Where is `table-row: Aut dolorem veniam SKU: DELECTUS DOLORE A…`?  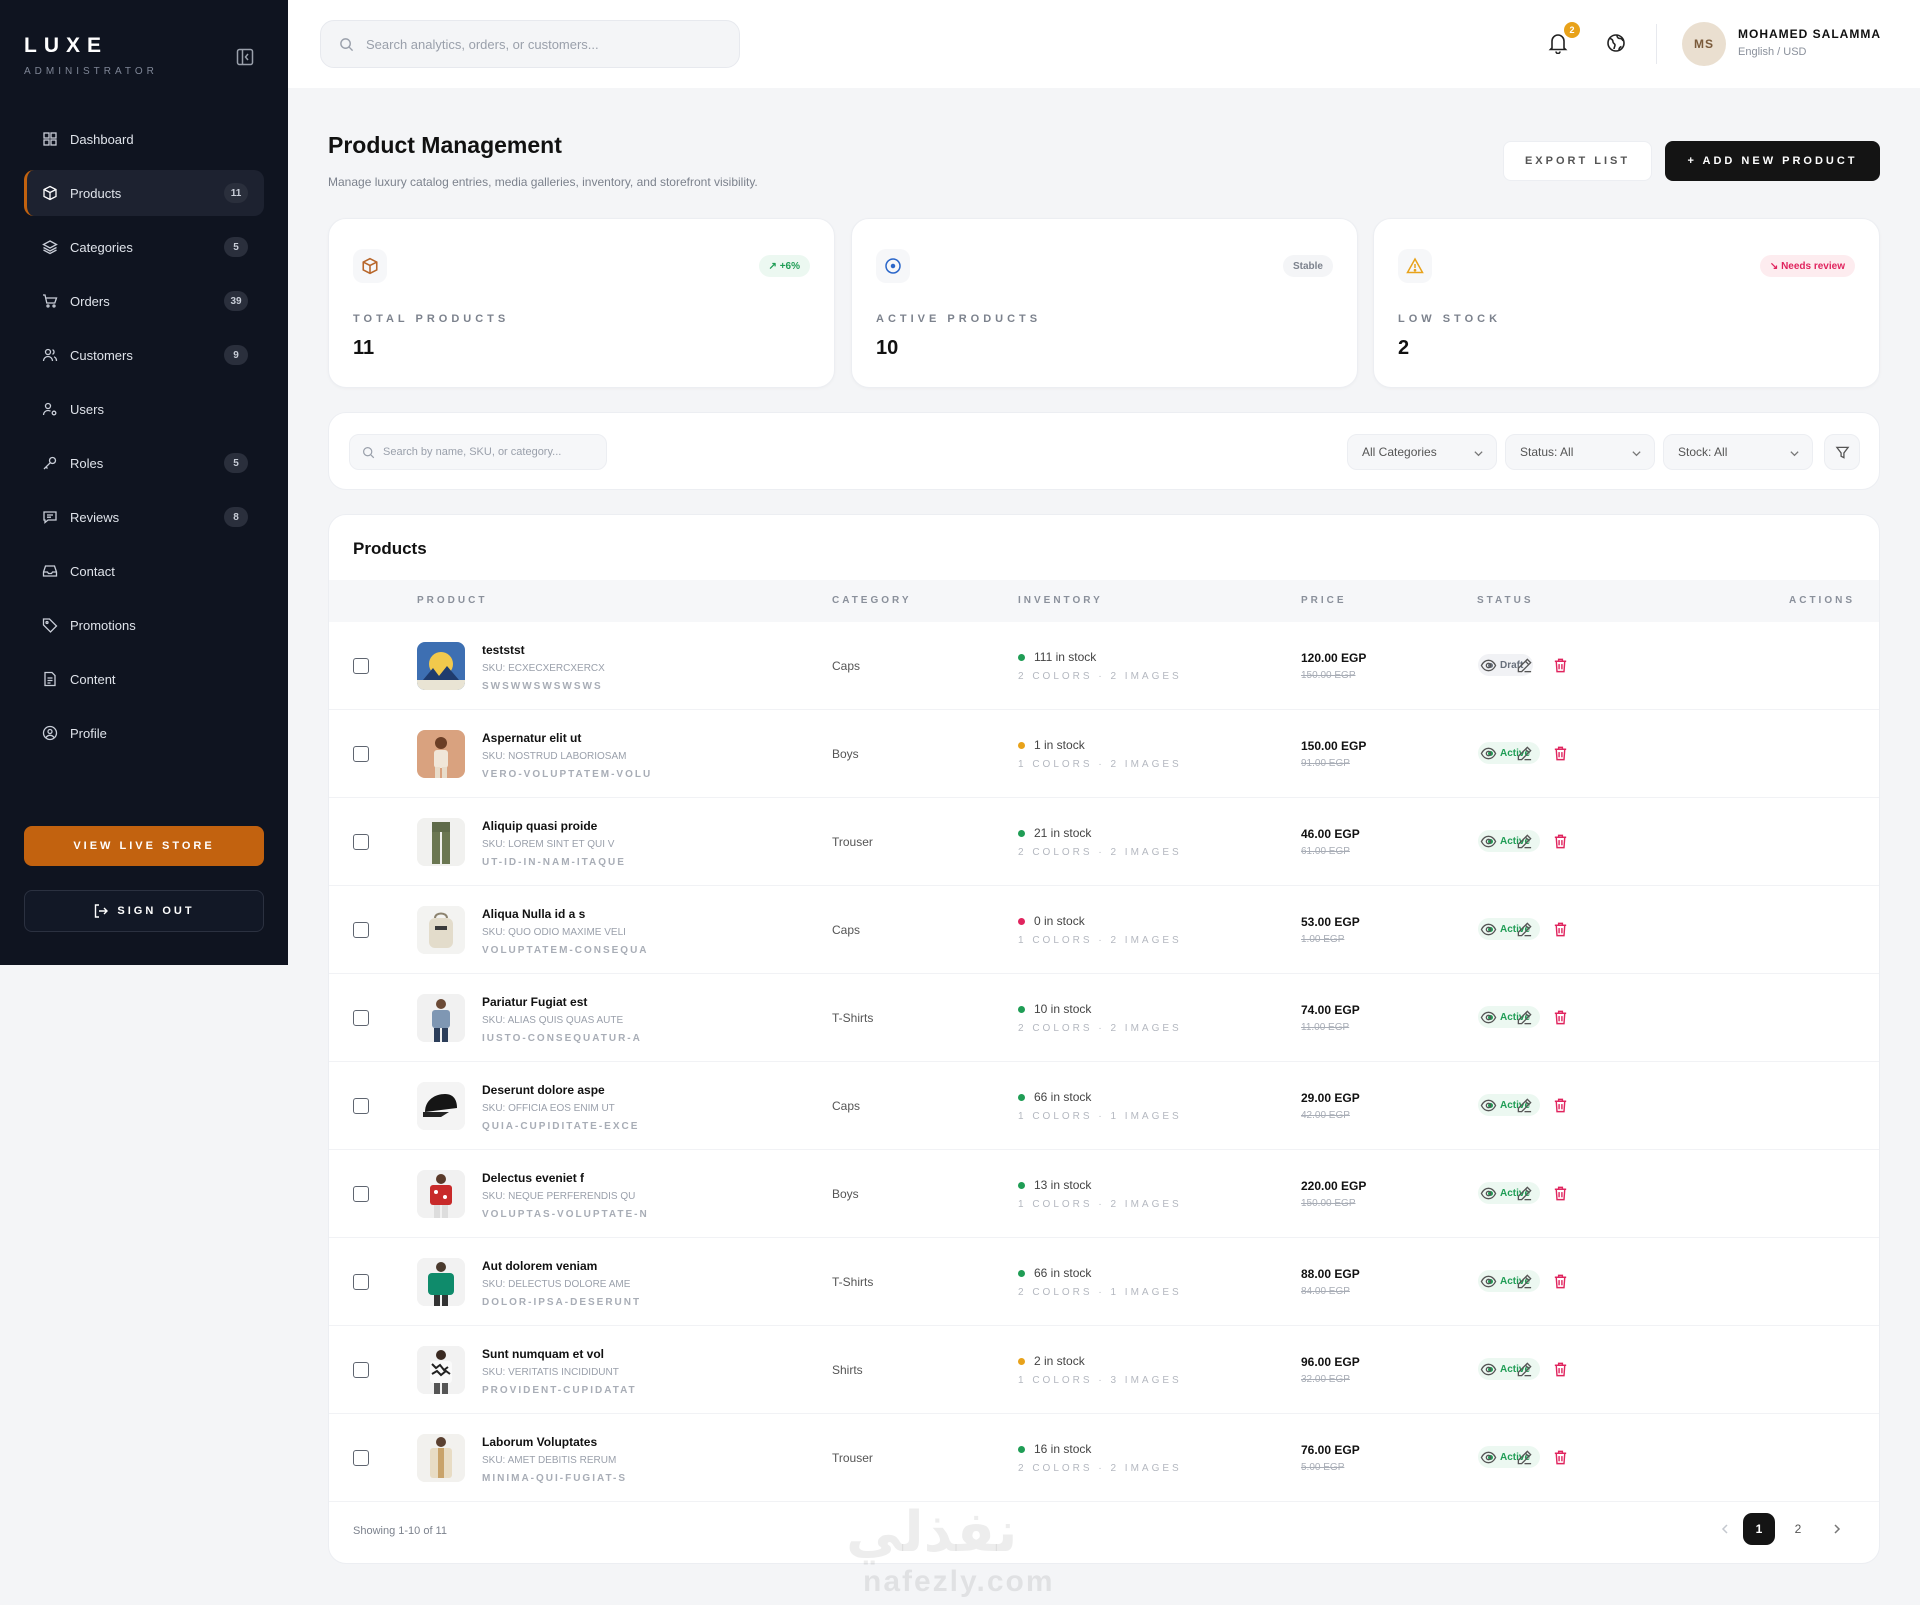 table-row: Aut dolorem veniam SKU: DELECTUS DOLORE A… is located at coordinates (1104, 1282).